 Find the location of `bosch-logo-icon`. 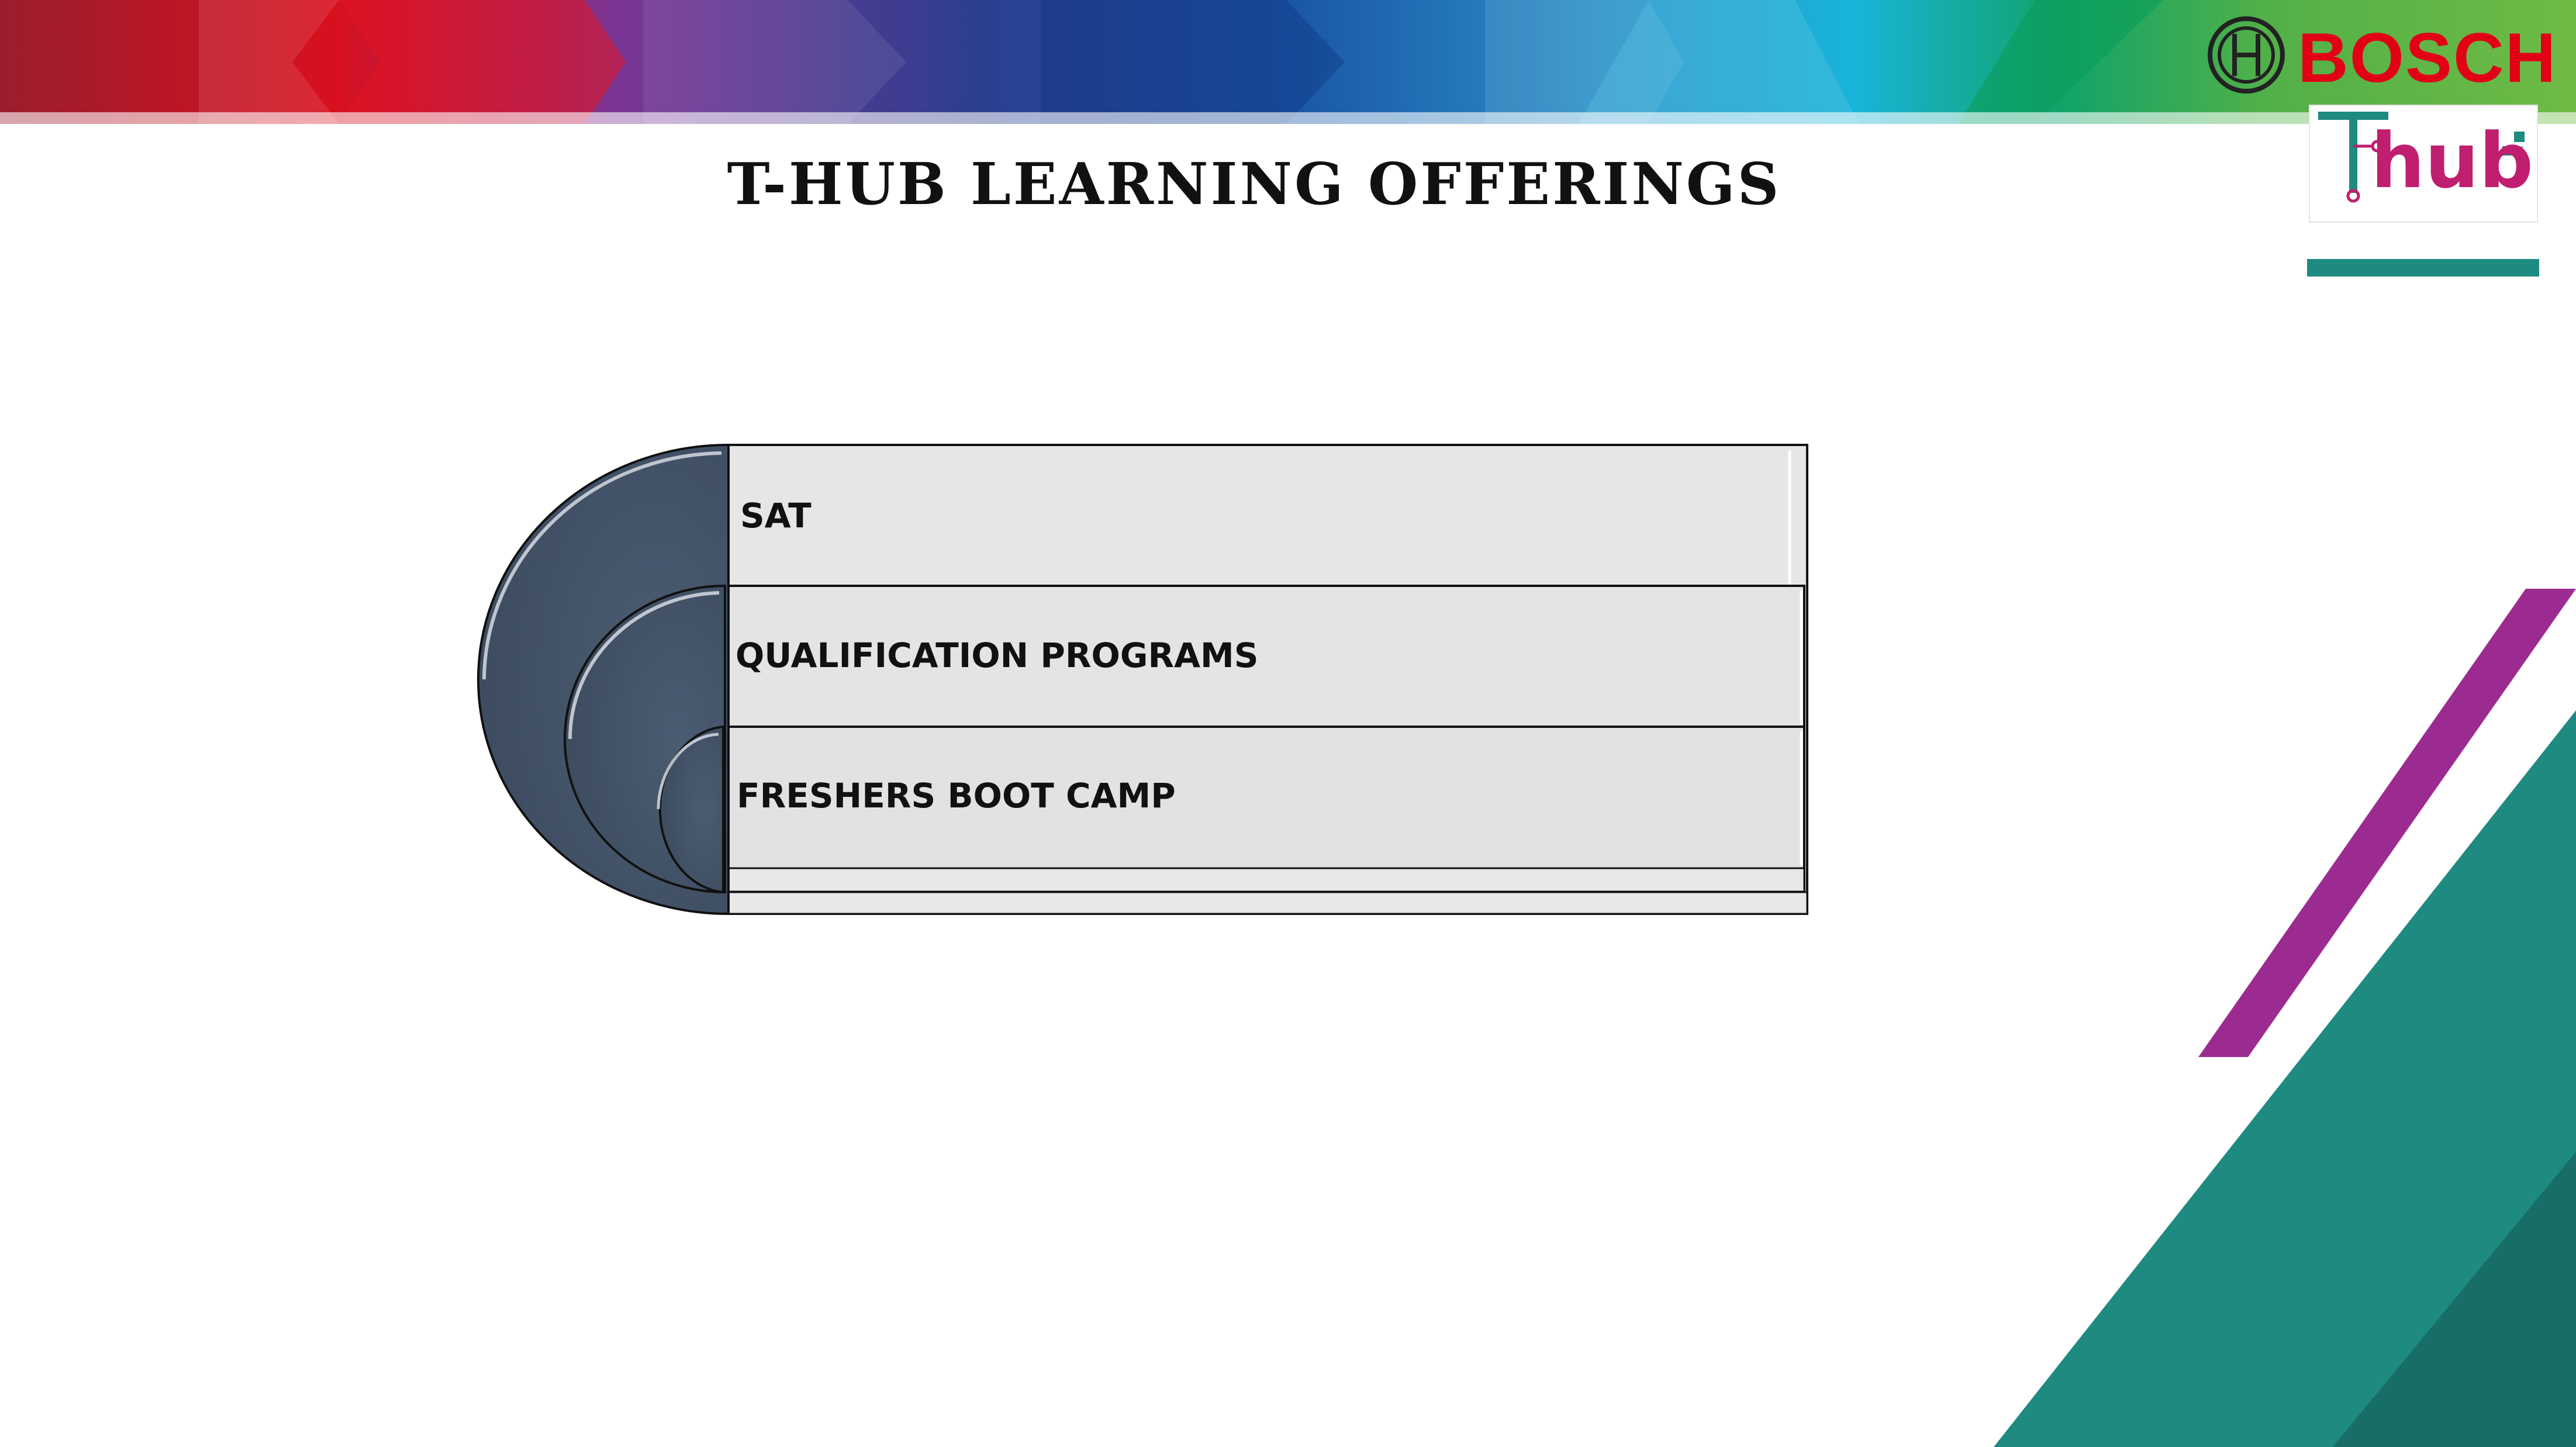

bosch-logo-icon is located at coordinates (2246, 55).